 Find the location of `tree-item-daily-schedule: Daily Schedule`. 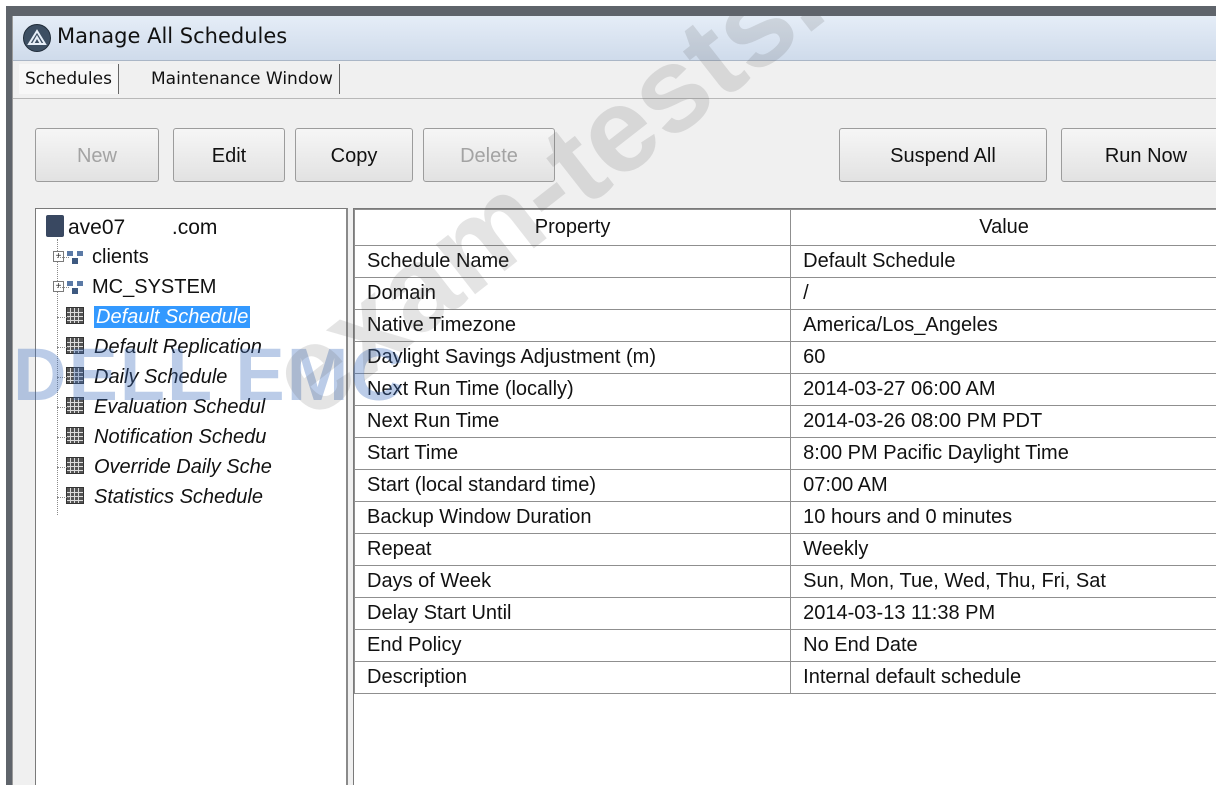

tree-item-daily-schedule: Daily Schedule is located at coordinates (142, 377).